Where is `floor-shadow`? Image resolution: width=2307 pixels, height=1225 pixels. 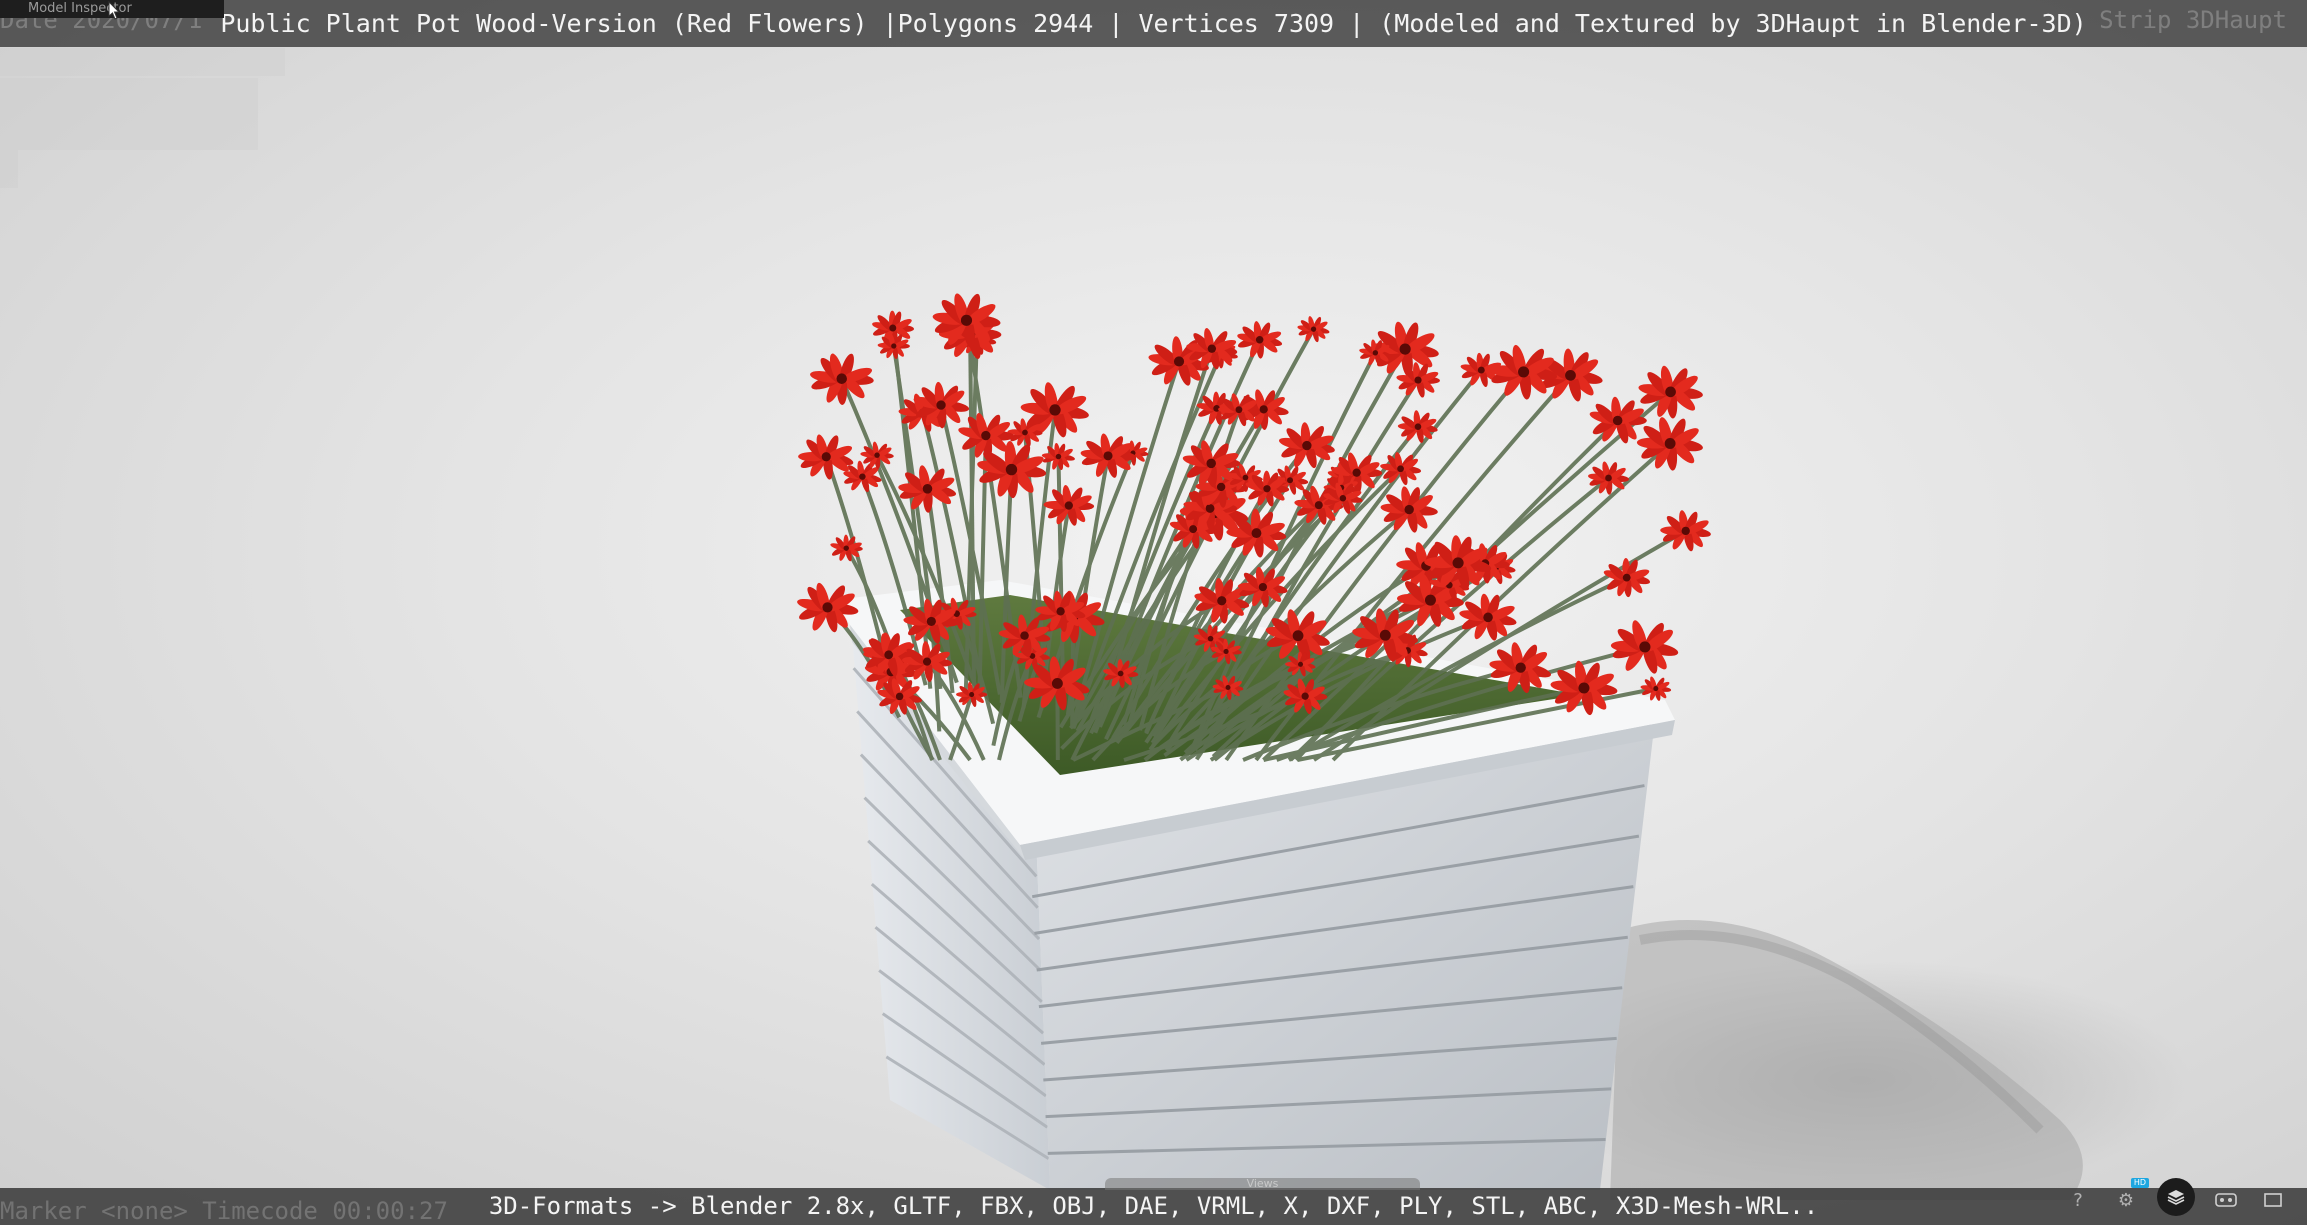 floor-shadow is located at coordinates (1860, 1060).